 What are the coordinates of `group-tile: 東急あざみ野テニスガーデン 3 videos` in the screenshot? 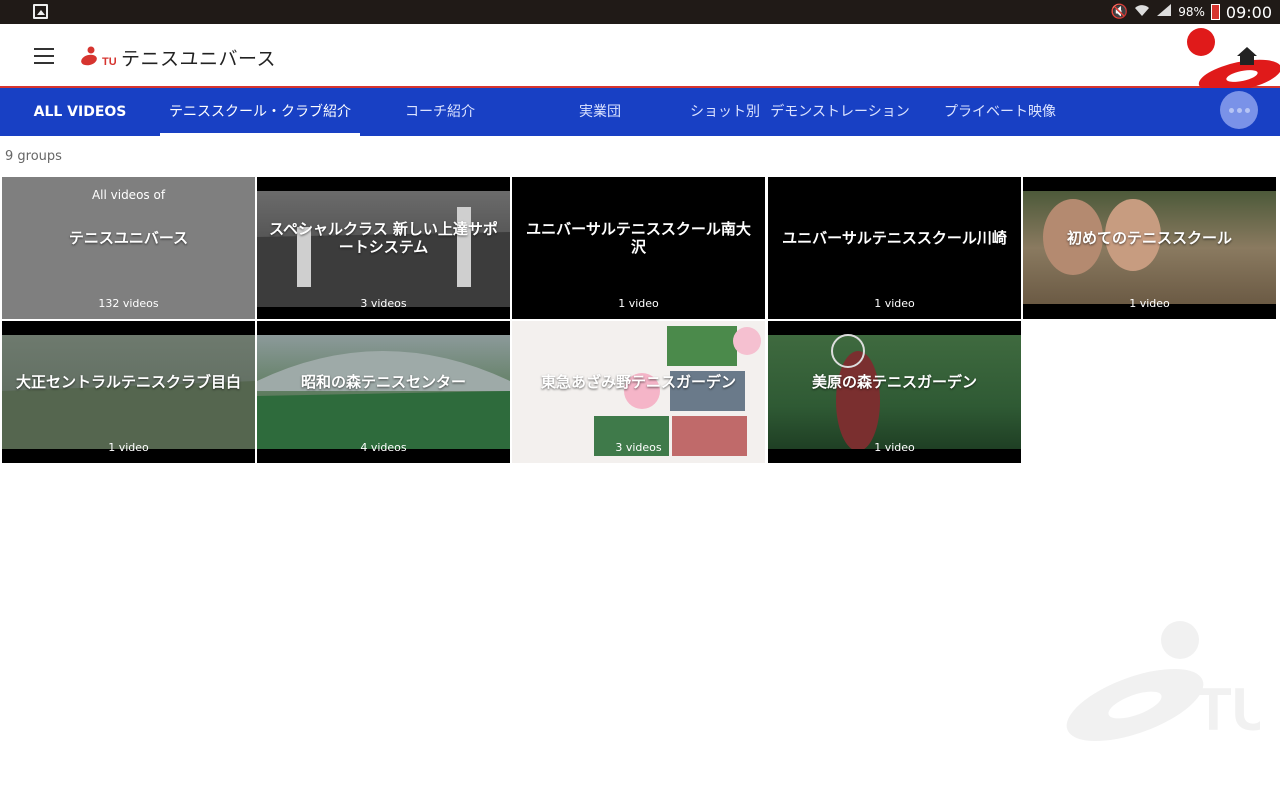 It's located at (638, 392).